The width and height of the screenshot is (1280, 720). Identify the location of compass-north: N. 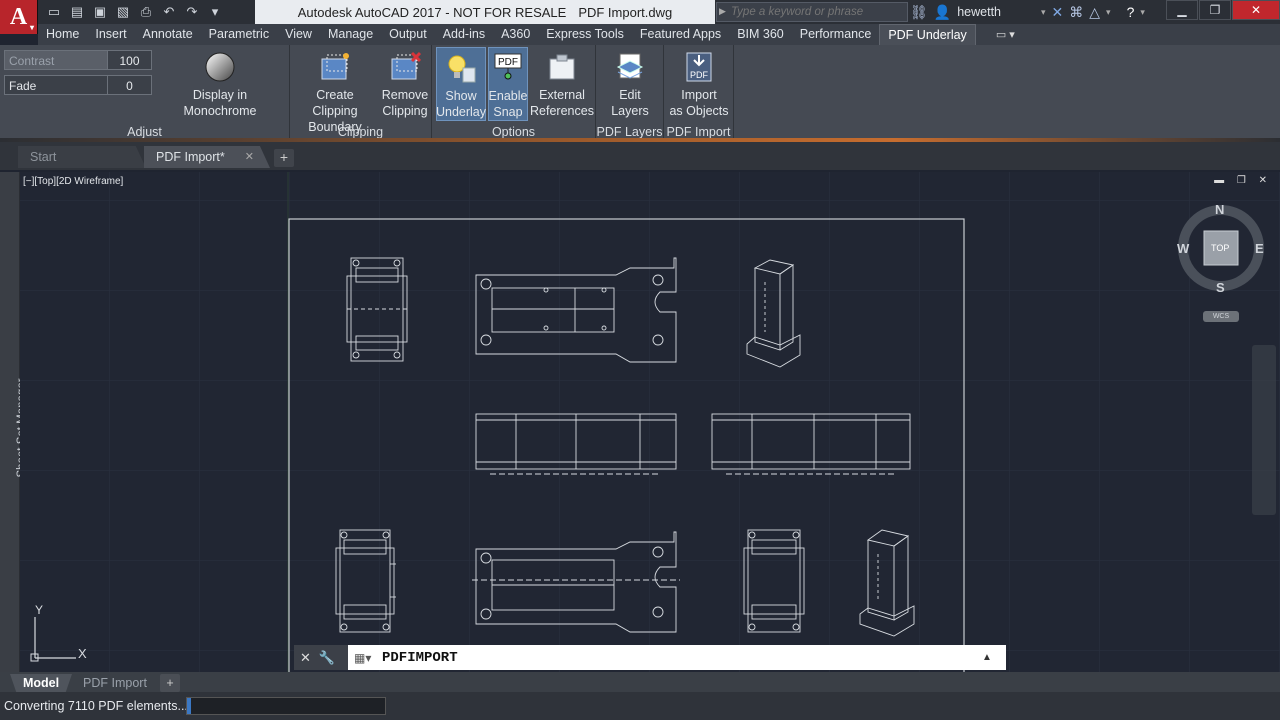
(1219, 209).